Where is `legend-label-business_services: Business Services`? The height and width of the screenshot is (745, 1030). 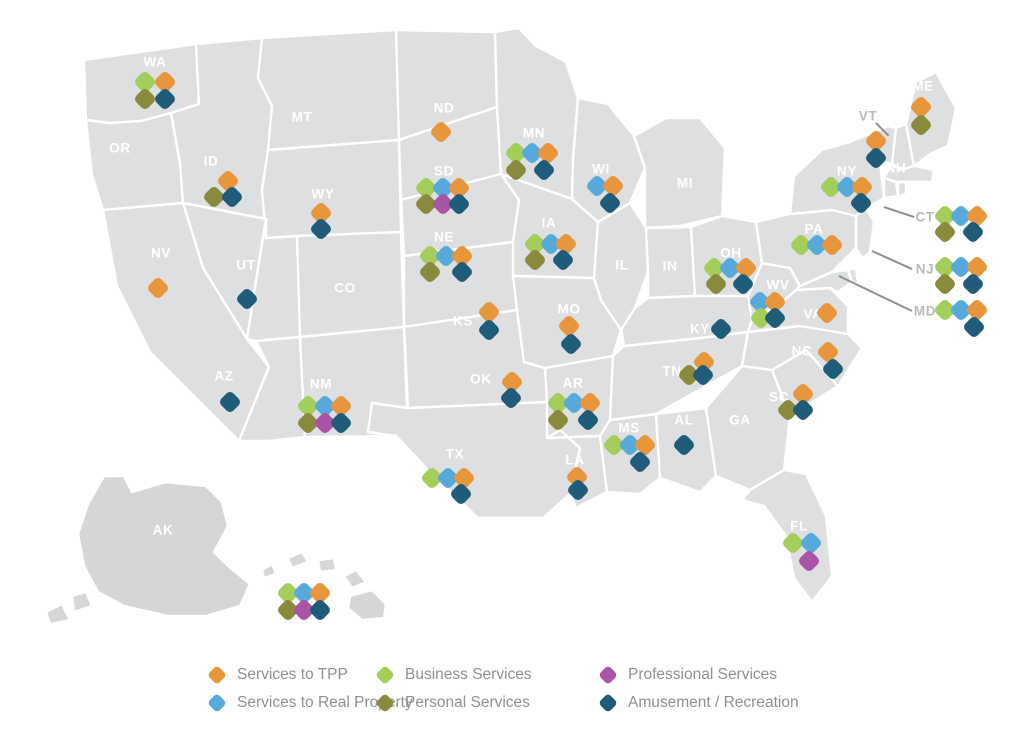
legend-label-business_services: Business Services is located at coordinates (468, 674).